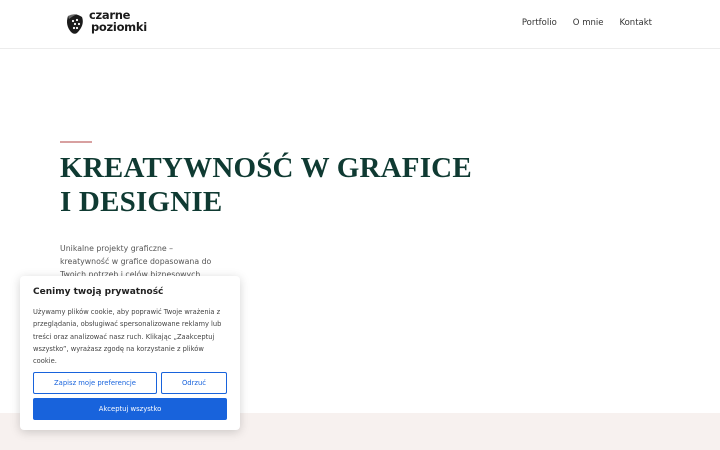  I want to click on hero-accent-line, so click(76, 142).